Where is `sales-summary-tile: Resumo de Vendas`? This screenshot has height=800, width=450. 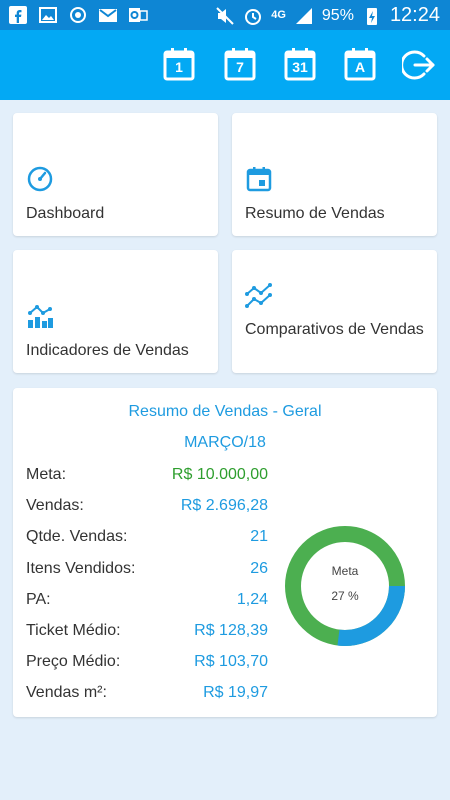 sales-summary-tile: Resumo de Vendas is located at coordinates (334, 174).